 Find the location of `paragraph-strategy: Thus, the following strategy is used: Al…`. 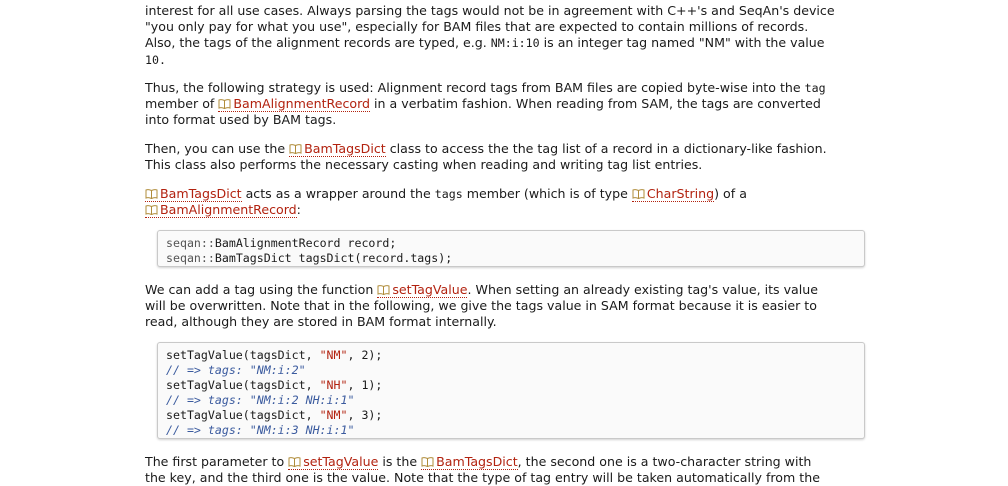

paragraph-strategy: Thus, the following strategy is used: Al… is located at coordinates (514, 104).